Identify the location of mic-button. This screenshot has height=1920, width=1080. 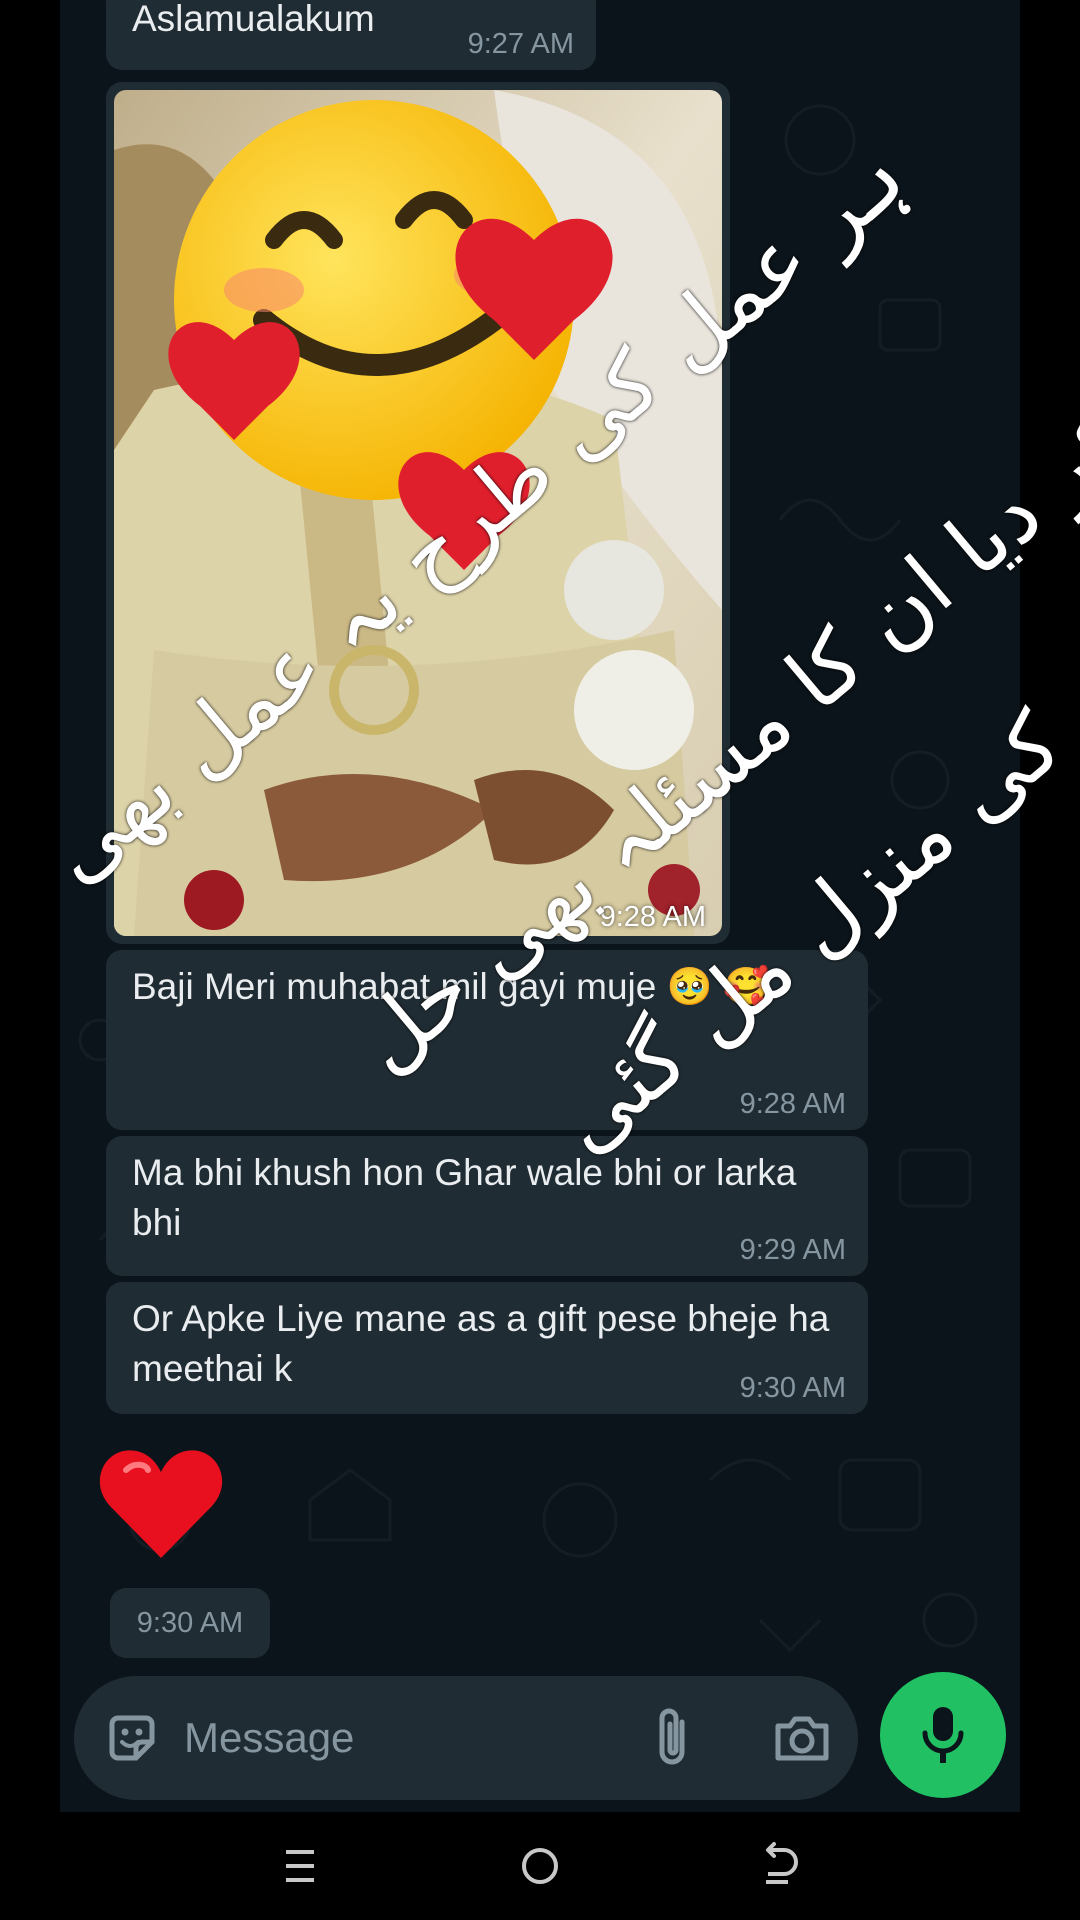
(943, 1735).